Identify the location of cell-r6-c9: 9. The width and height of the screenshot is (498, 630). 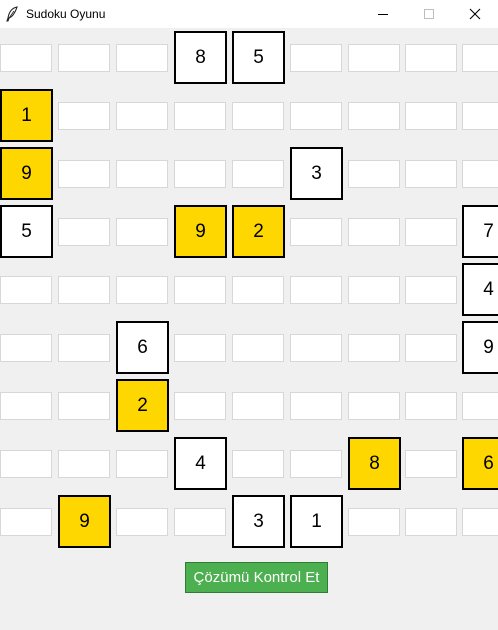
(480, 347).